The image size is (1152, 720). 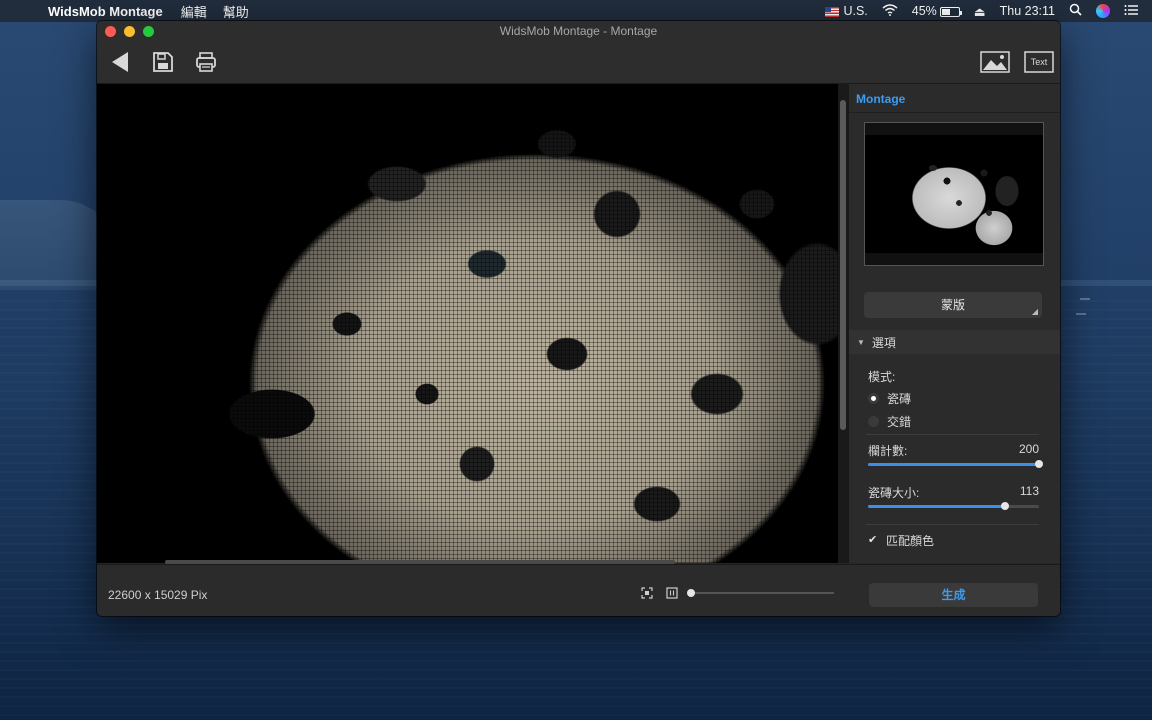 What do you see at coordinates (578, 62) in the screenshot?
I see `toolbar: Text` at bounding box center [578, 62].